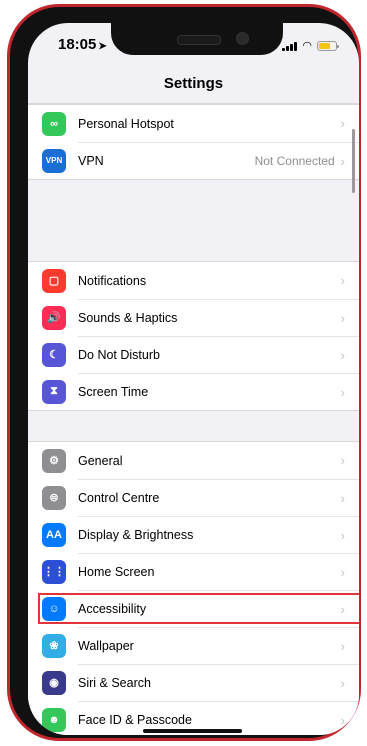 The width and height of the screenshot is (367, 746). Describe the element at coordinates (198, 608) in the screenshot. I see `accessibility-highlight-box` at that location.